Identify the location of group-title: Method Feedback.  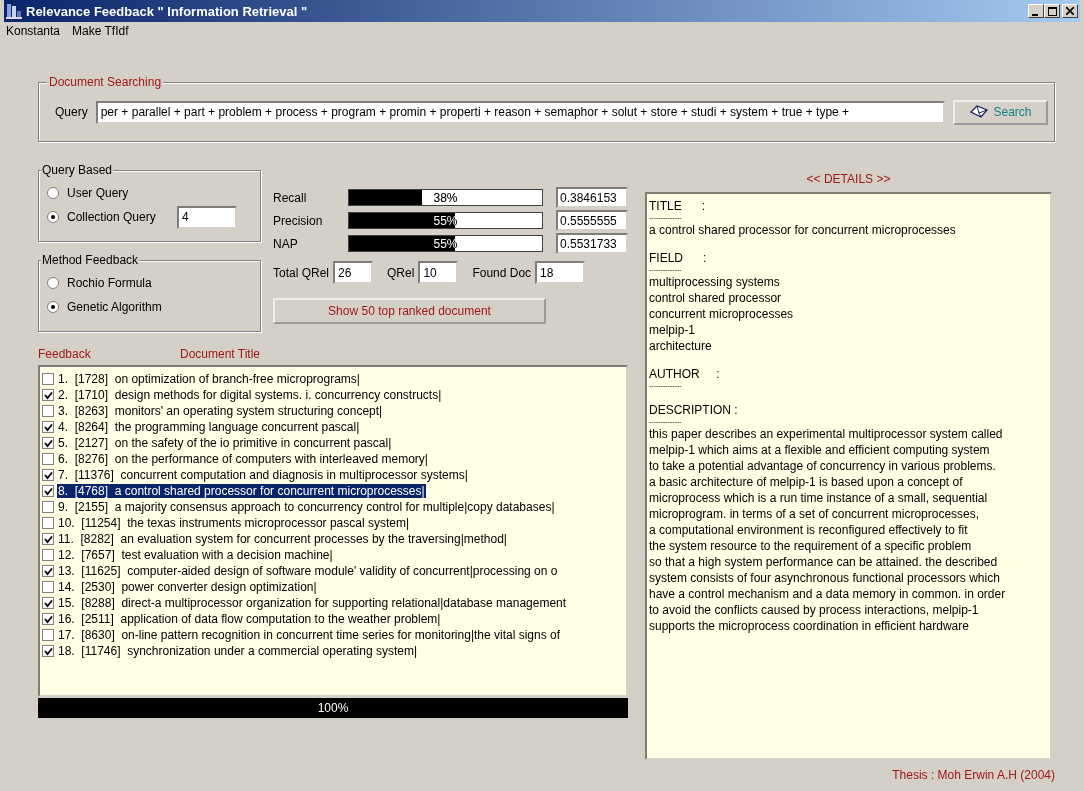
(90, 260).